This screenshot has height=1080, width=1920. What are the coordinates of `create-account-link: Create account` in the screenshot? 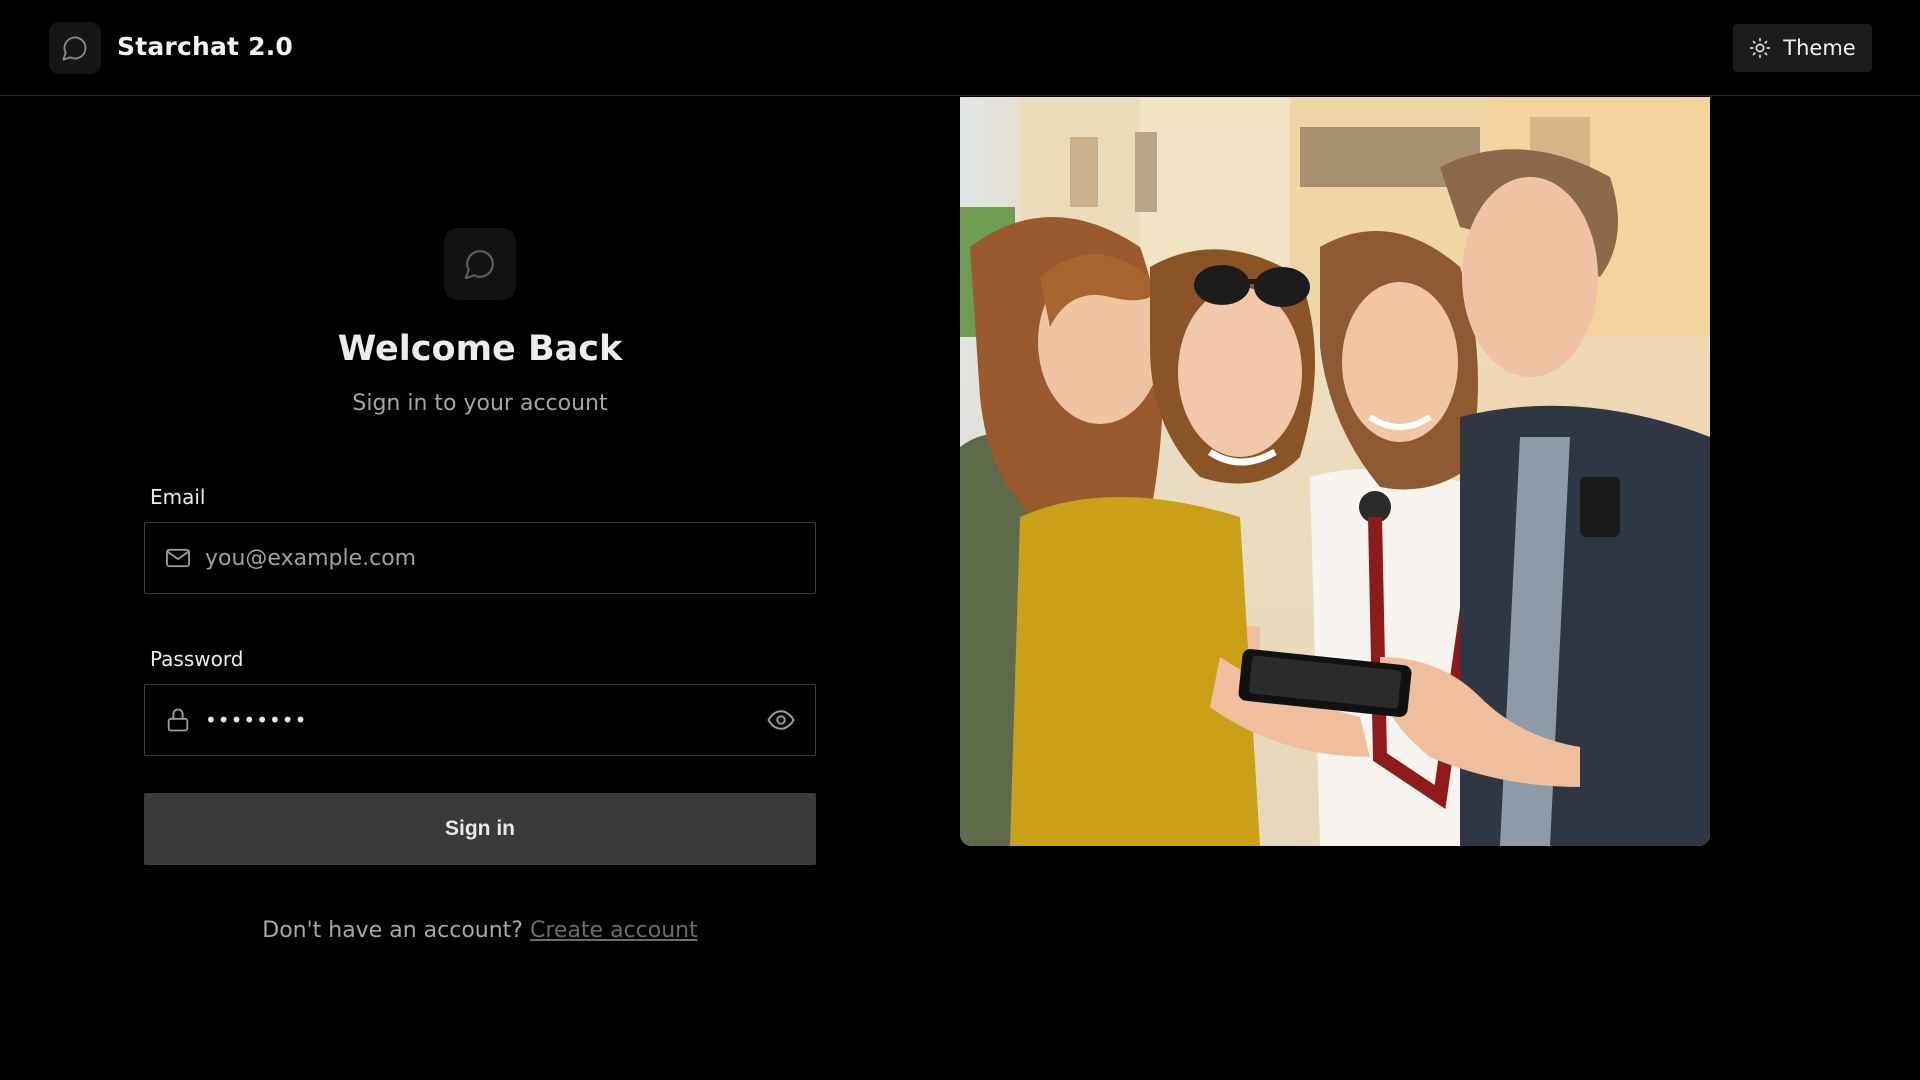 It's located at (614, 930).